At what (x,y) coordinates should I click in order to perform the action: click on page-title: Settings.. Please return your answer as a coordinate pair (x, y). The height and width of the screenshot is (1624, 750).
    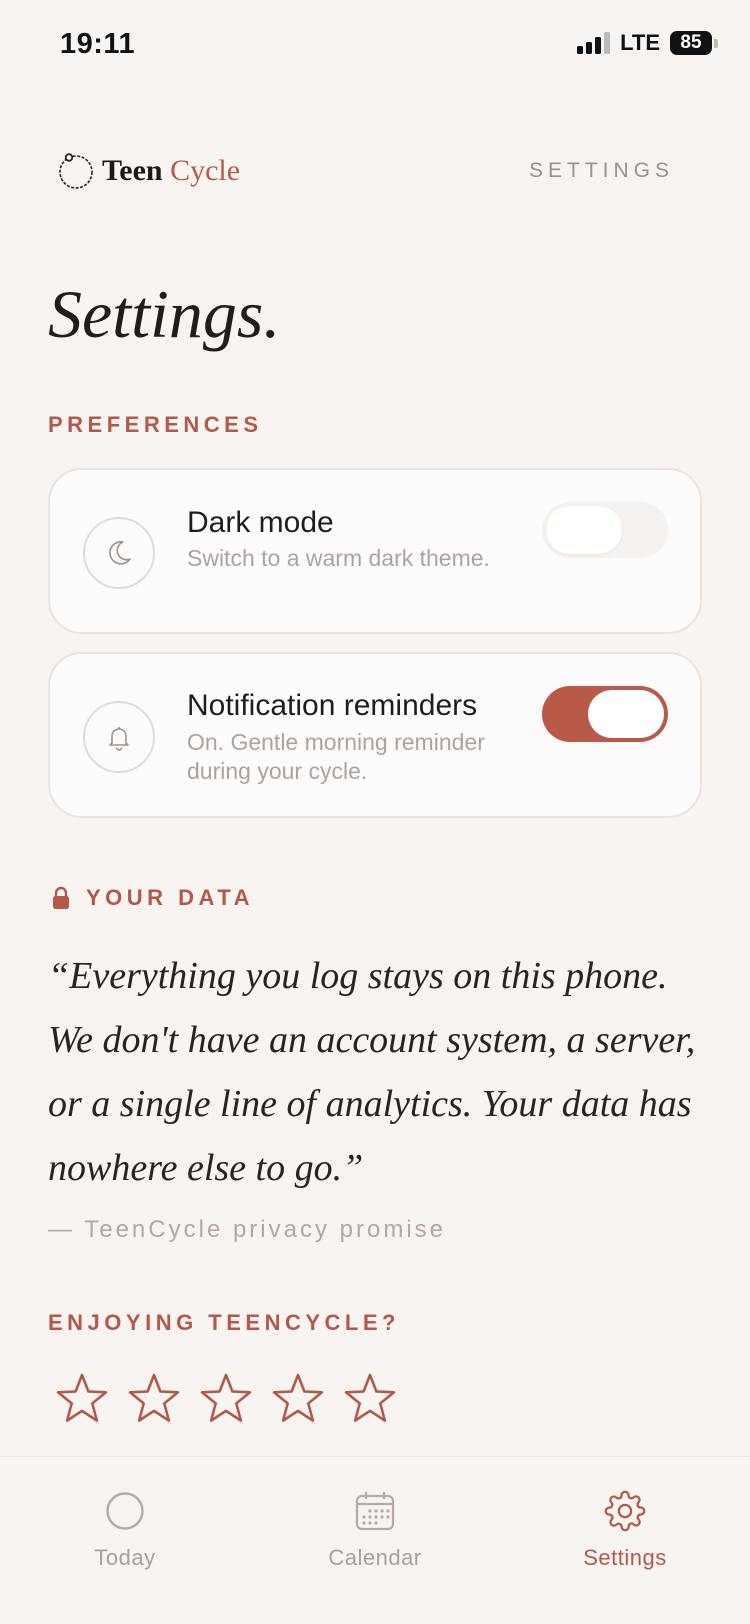
    Looking at the image, I should click on (164, 314).